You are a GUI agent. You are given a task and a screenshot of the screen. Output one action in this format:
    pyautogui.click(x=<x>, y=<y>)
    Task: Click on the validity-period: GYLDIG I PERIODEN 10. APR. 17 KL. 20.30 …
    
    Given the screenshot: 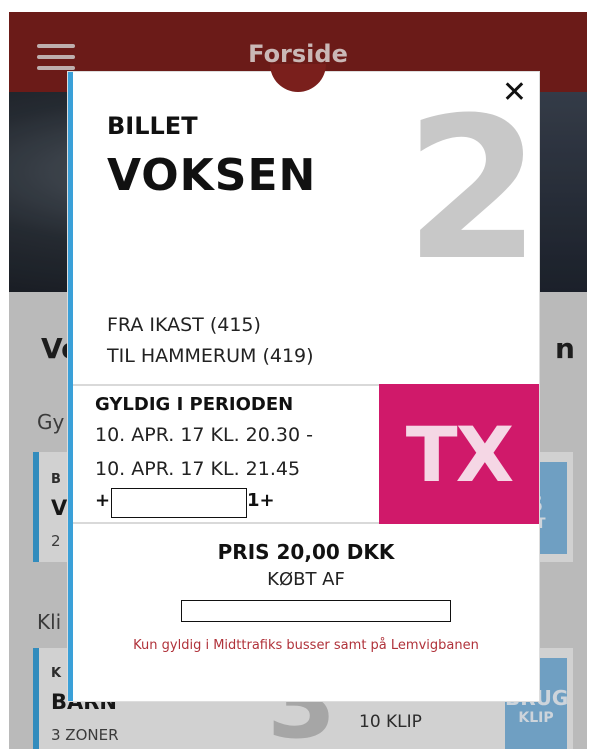 What is the action you would take?
    pyautogui.click(x=226, y=454)
    